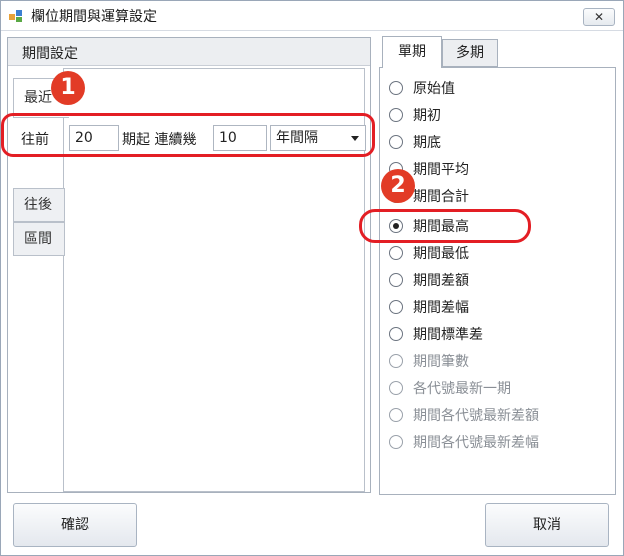  What do you see at coordinates (427, 116) in the screenshot?
I see `option-label: 期初` at bounding box center [427, 116].